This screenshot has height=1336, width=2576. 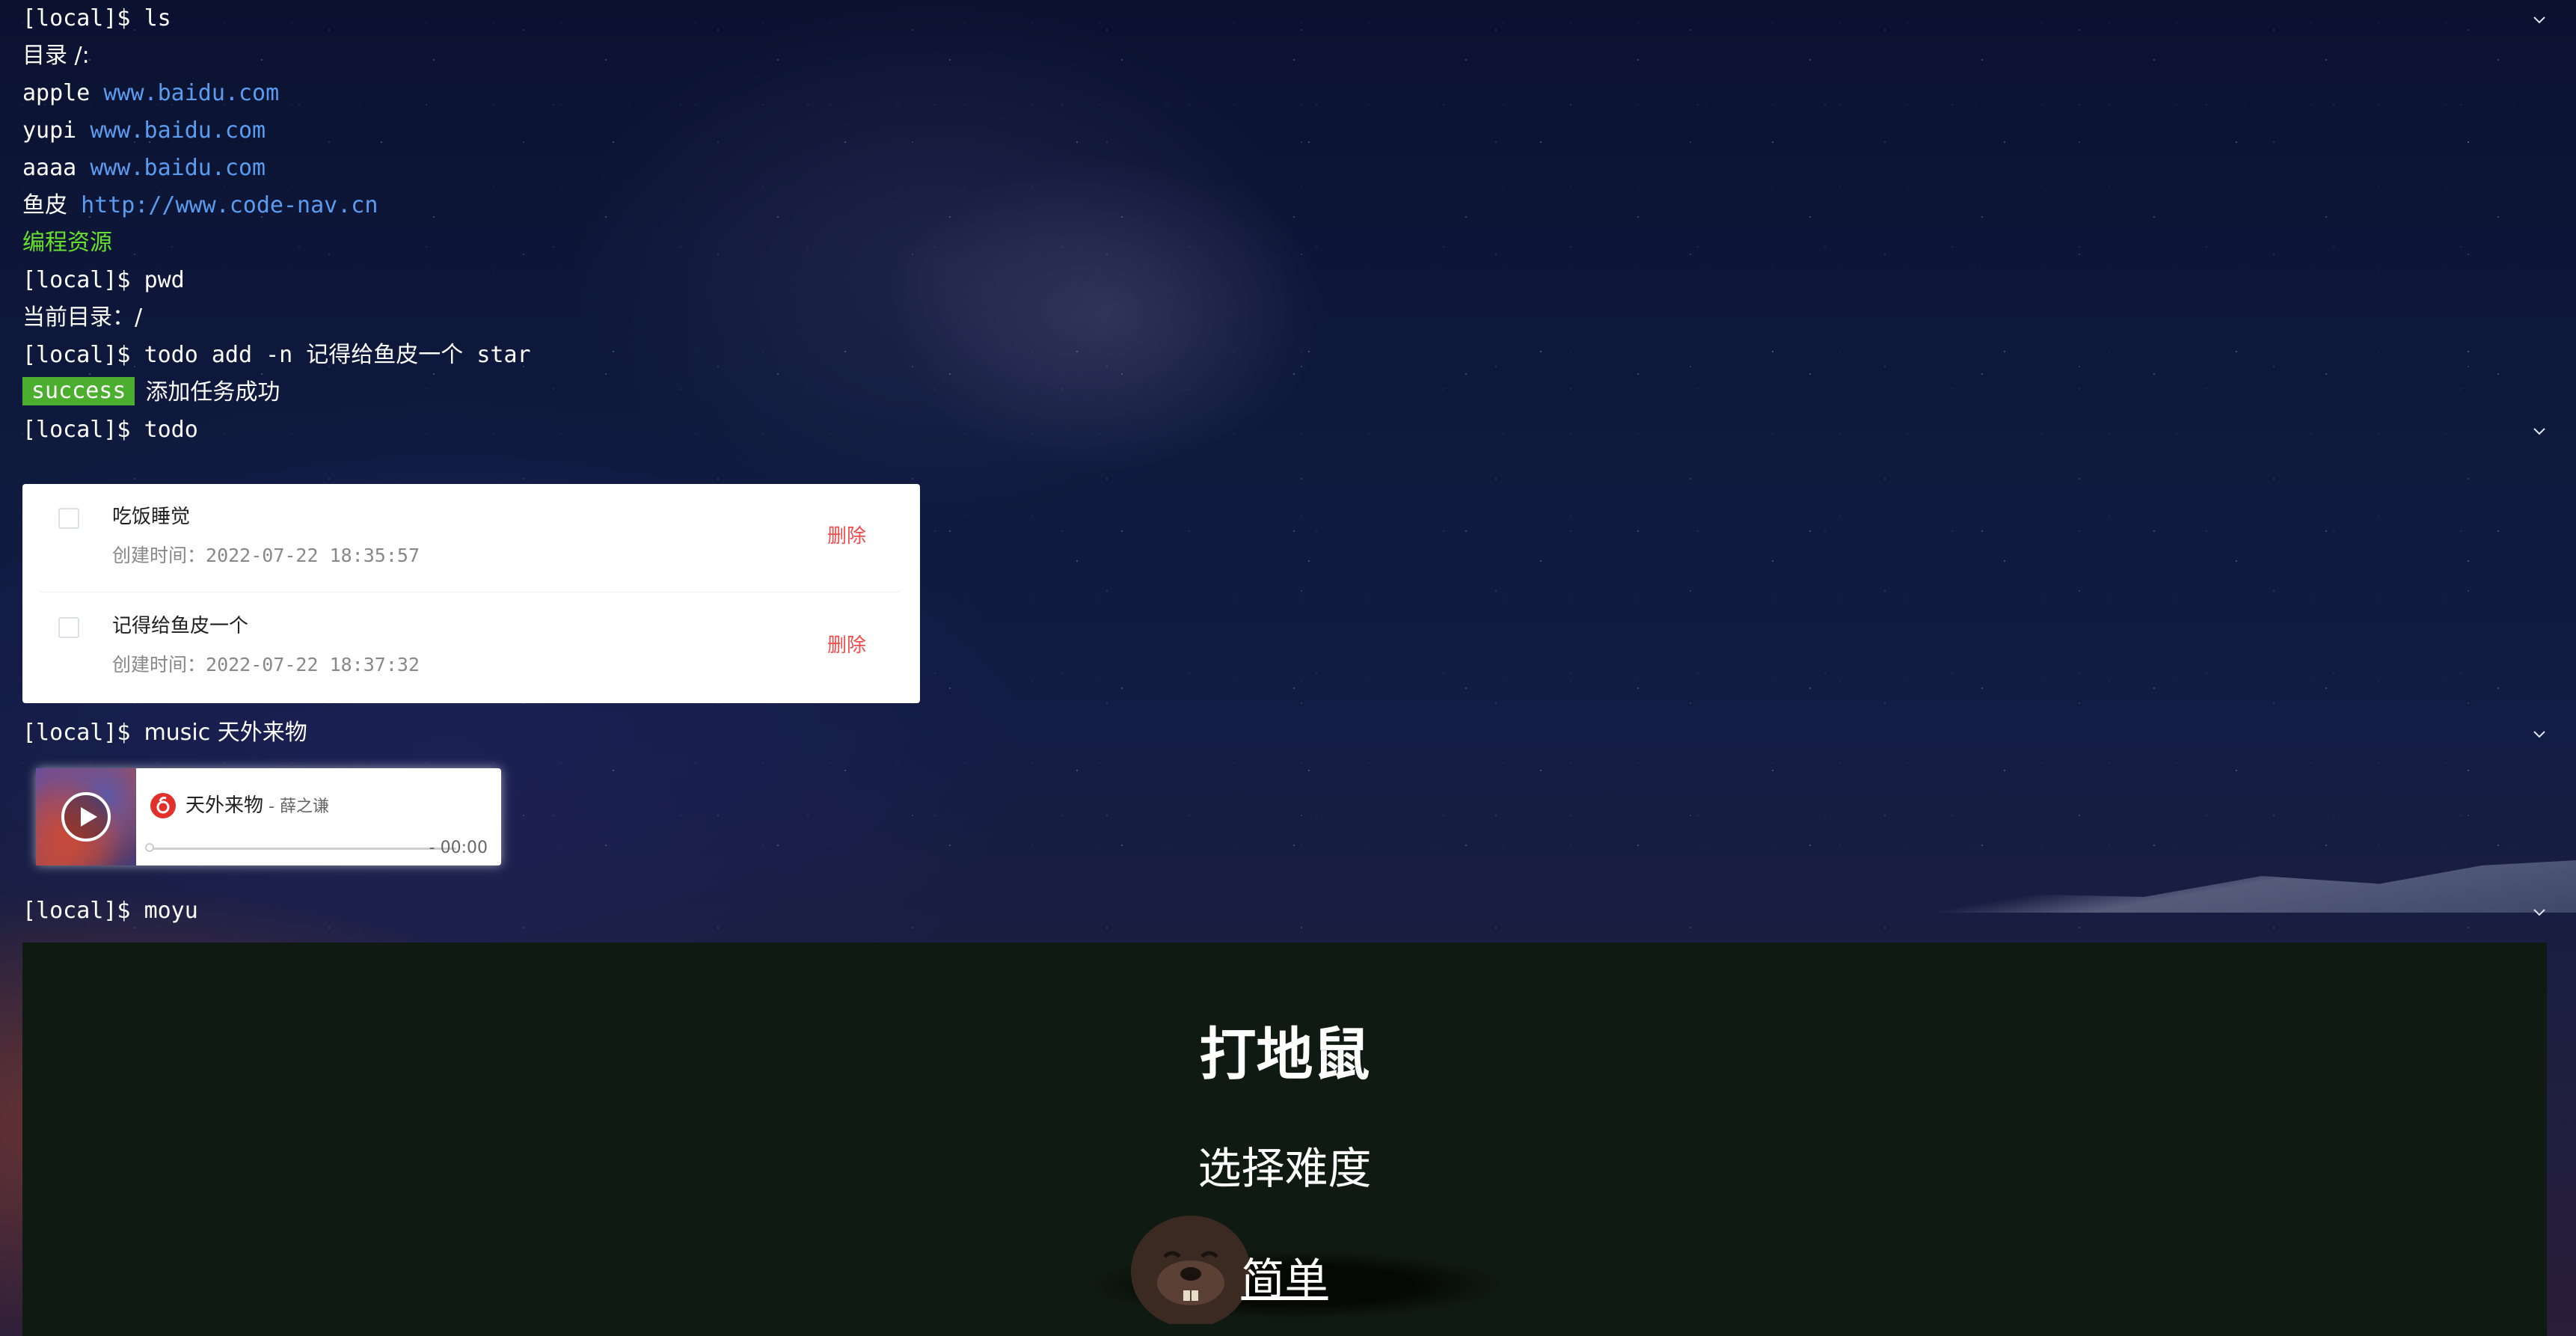 I want to click on pwd-output: 当前目录：/, so click(x=82, y=317).